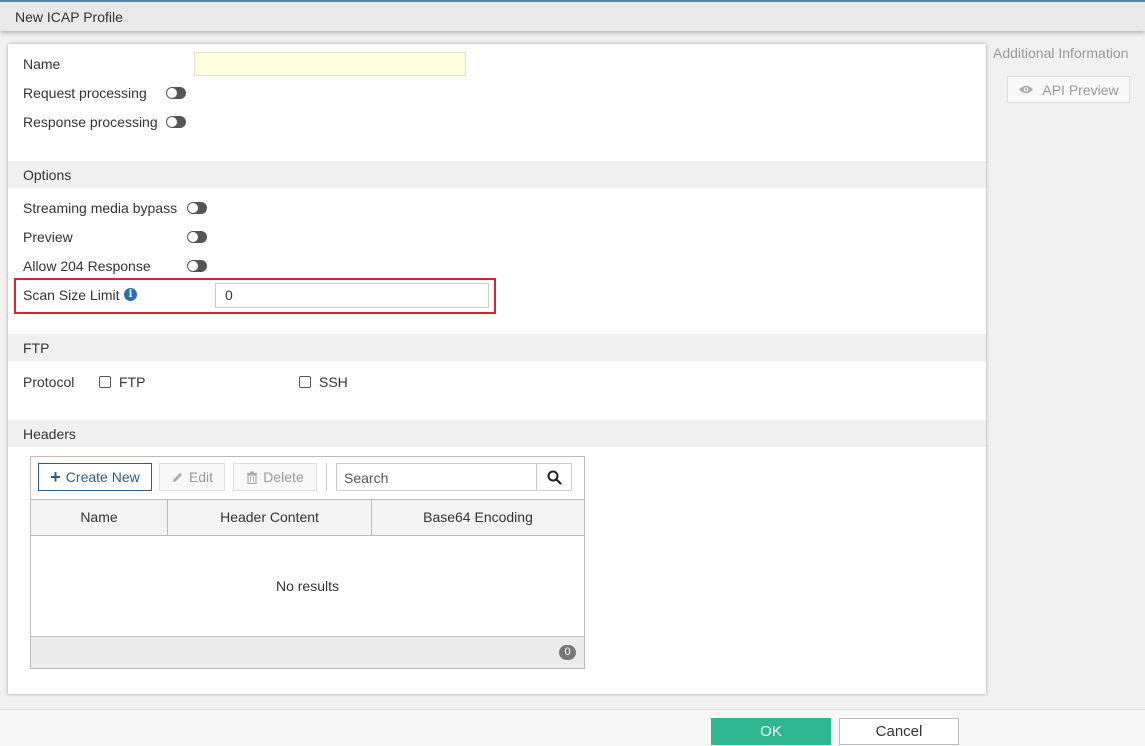  I want to click on column-name: Name, so click(99, 517).